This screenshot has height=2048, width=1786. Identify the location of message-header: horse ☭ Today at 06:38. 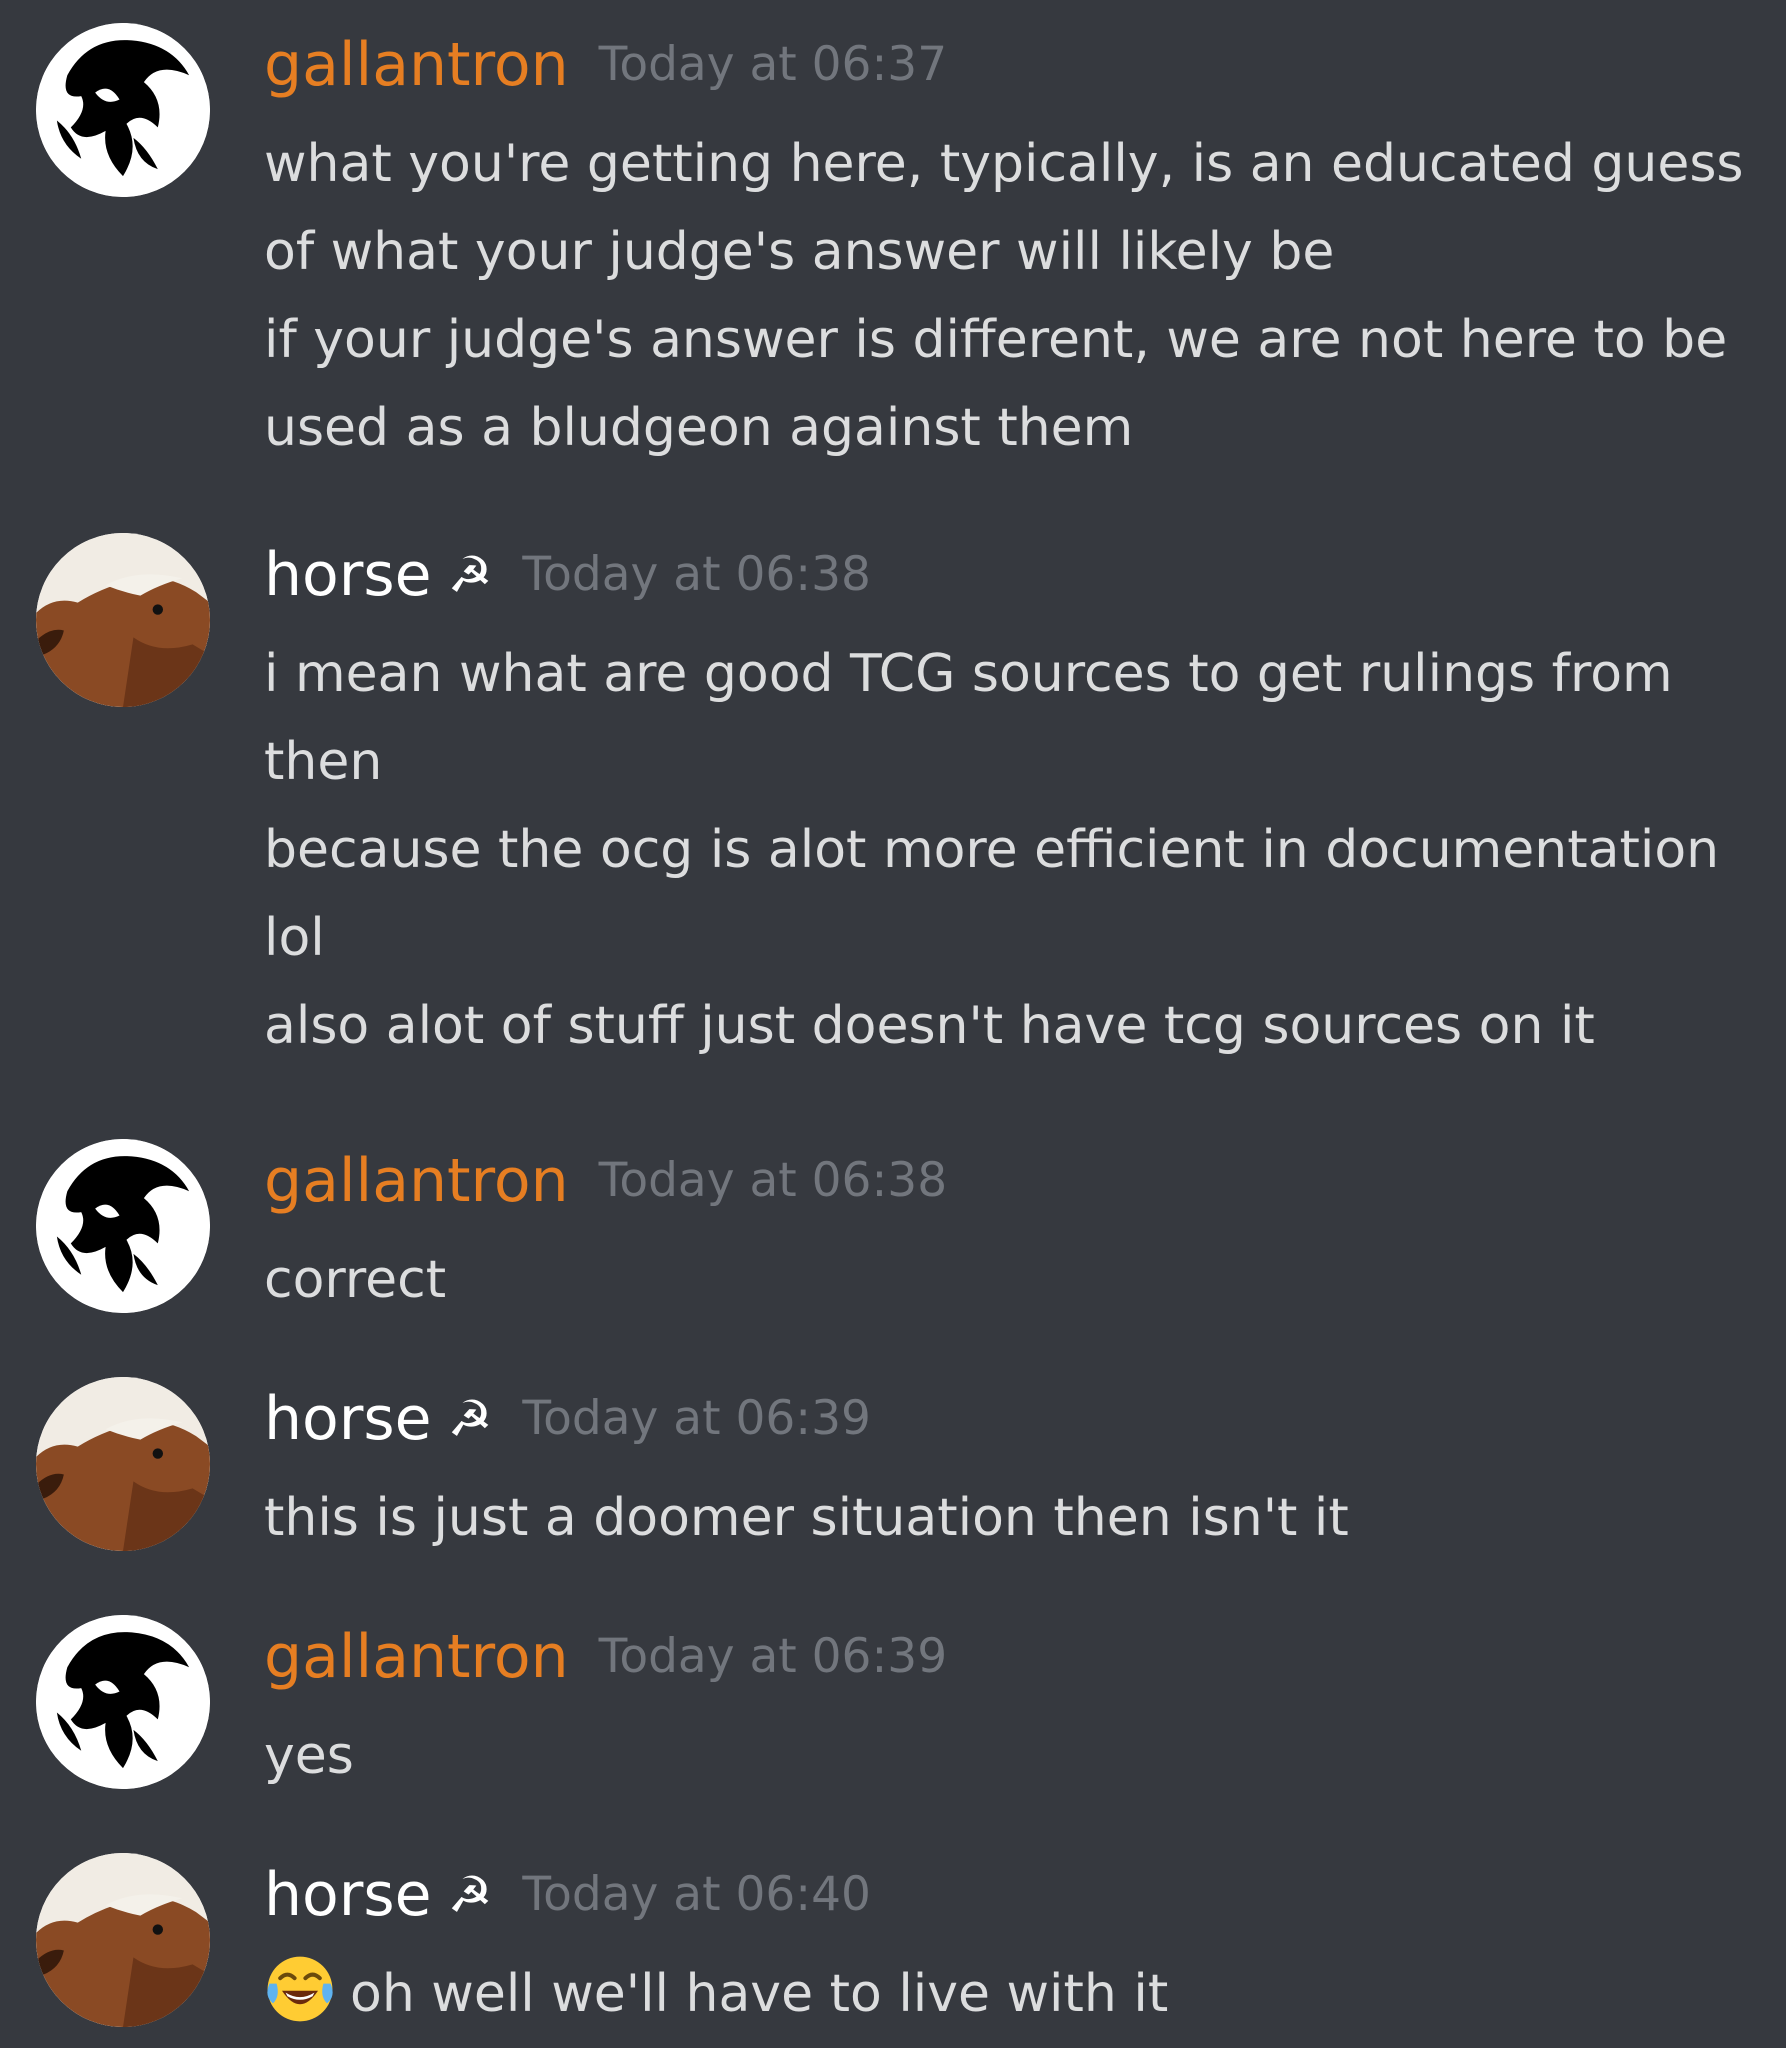
(1004, 575).